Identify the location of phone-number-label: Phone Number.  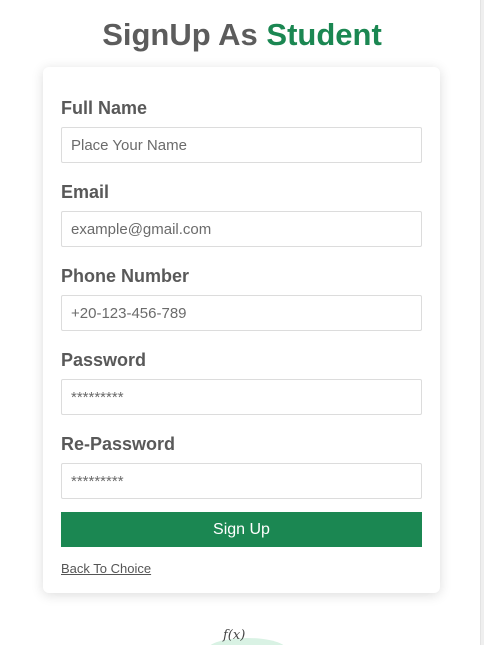
(125, 276).